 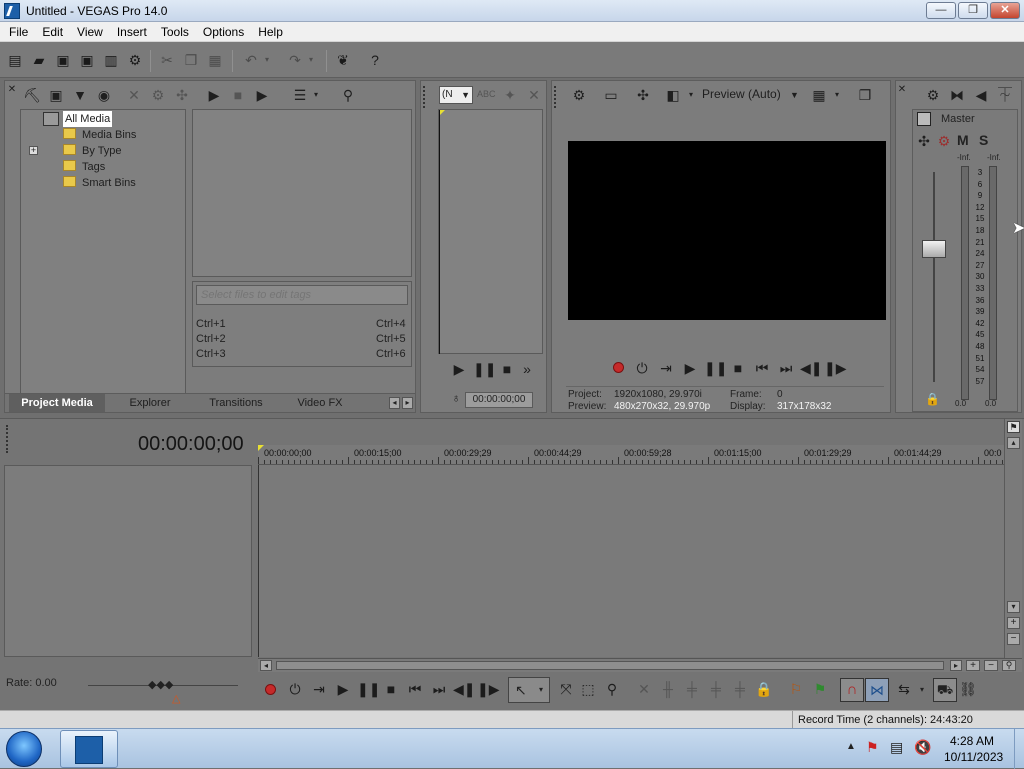 I want to click on render-icon: ▥, so click(x=111, y=60).